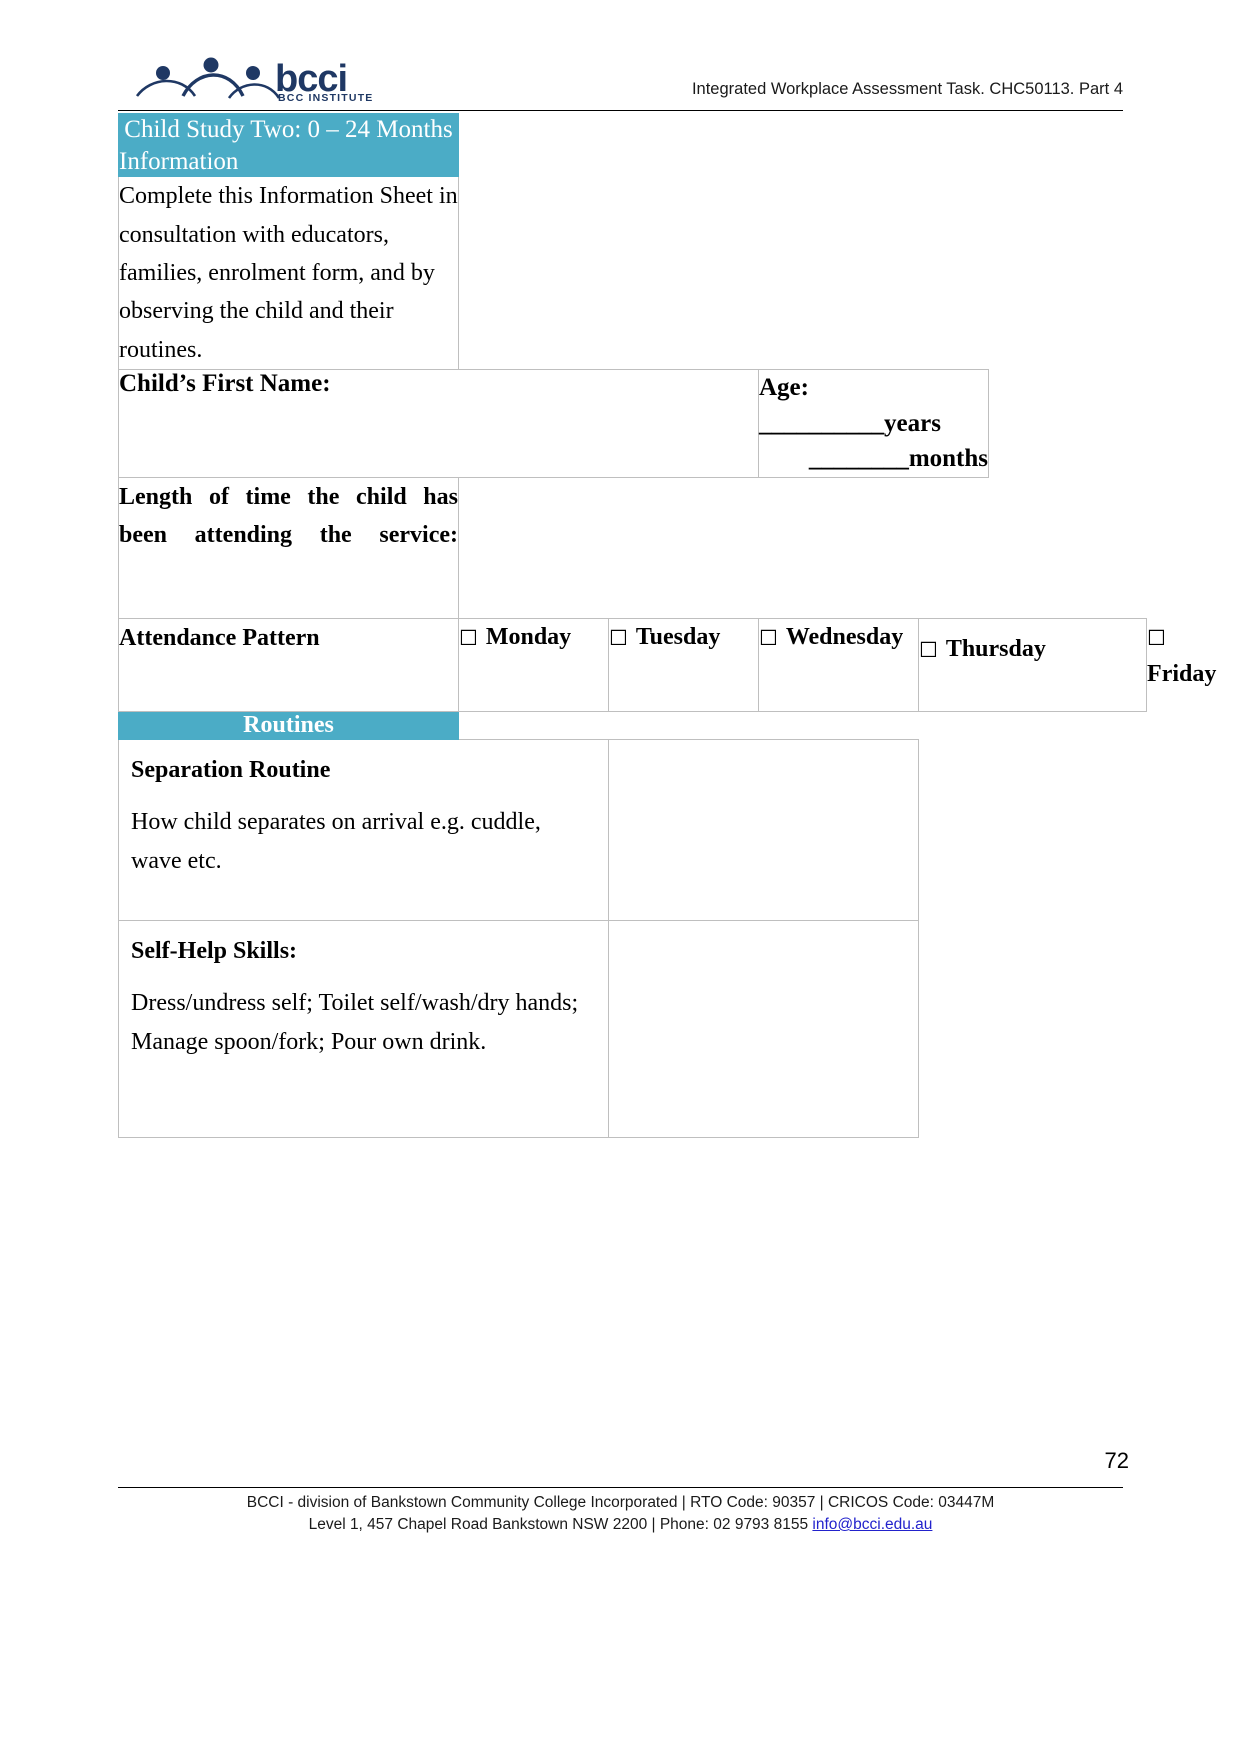 This screenshot has width=1241, height=1754. Describe the element at coordinates (288, 664) in the screenshot. I see `attendance-pattern-label-cell: Attendance Pattern` at that location.